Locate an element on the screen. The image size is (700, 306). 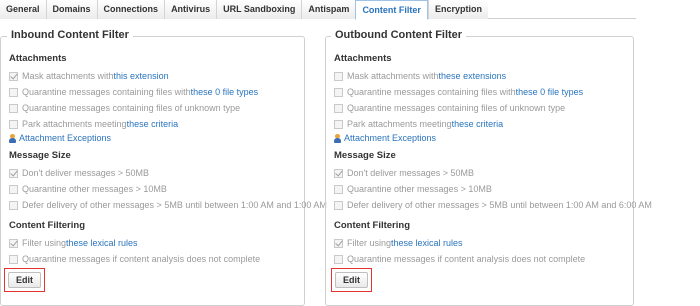
outbound-quarantine-unknown-checkbox is located at coordinates (338, 108).